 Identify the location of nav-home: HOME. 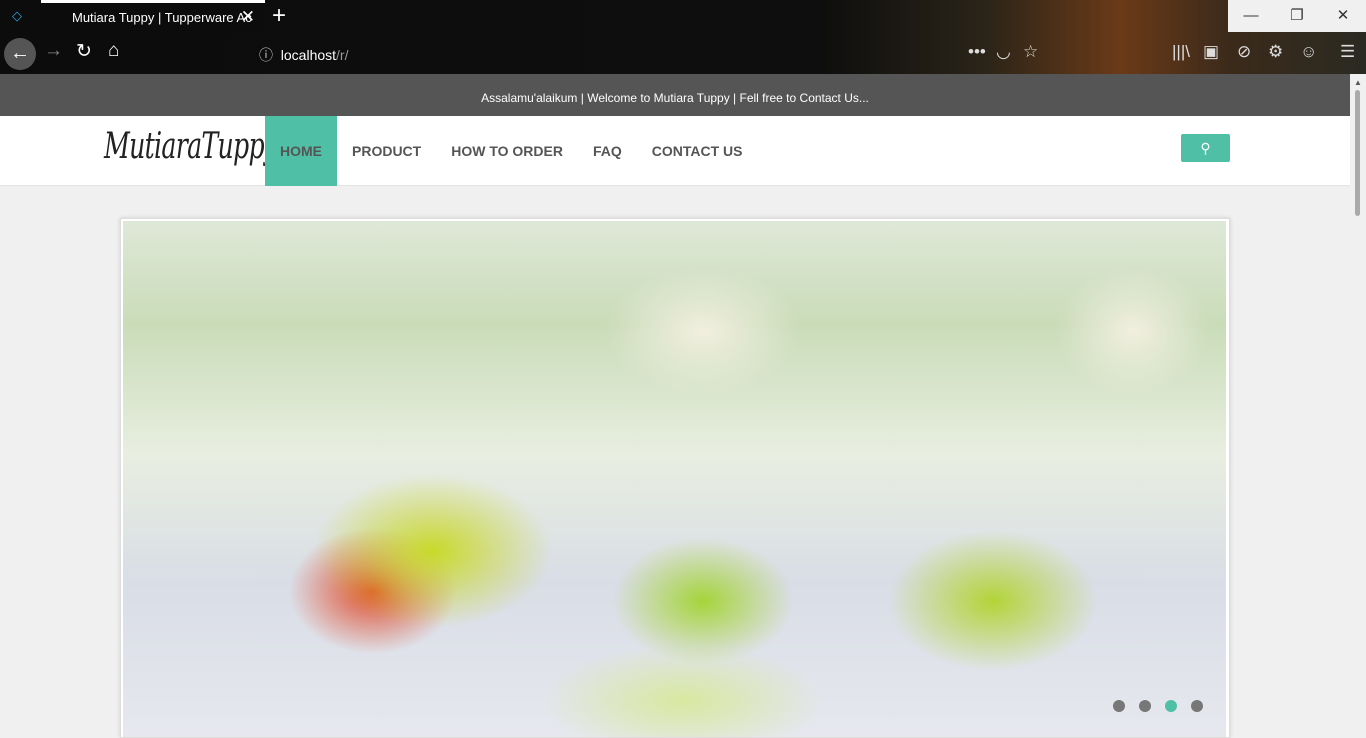
(301, 151).